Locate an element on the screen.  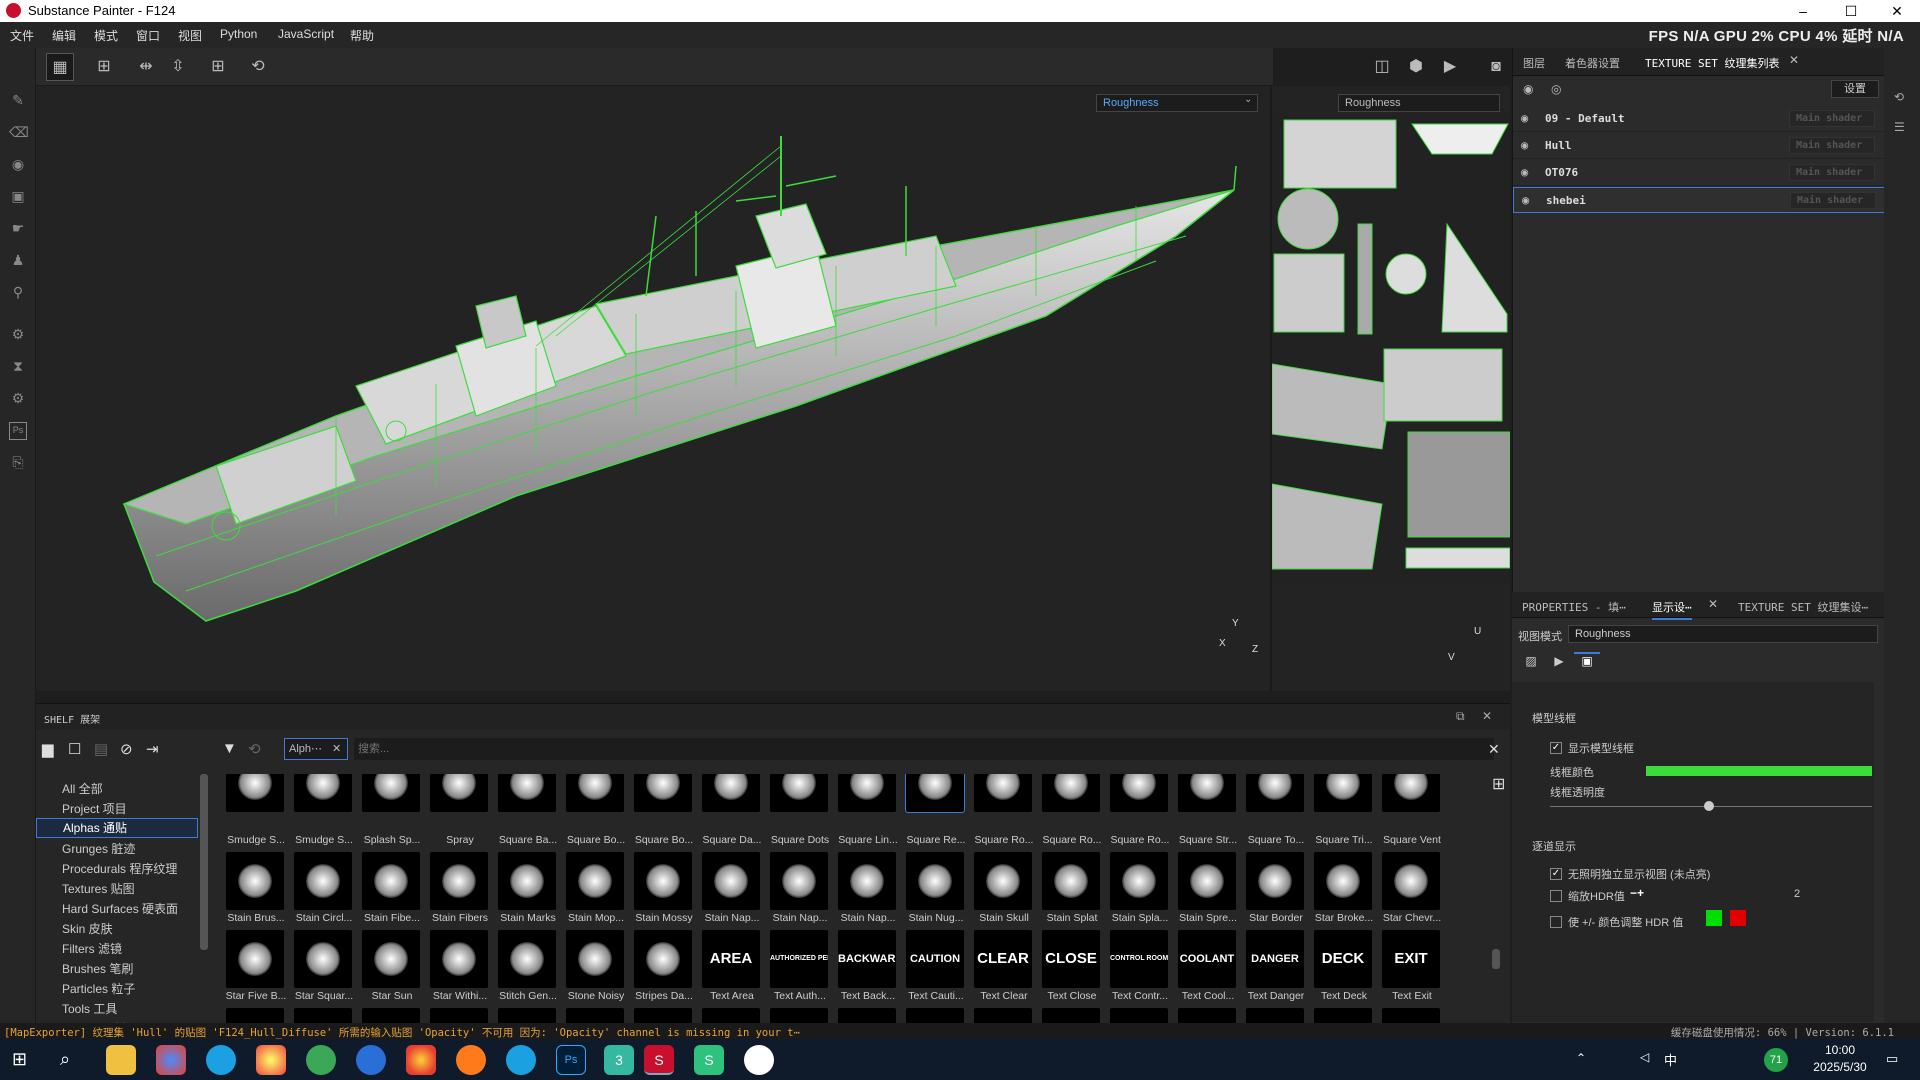
shelf-item: LEVEL is located at coordinates (390, 1016).